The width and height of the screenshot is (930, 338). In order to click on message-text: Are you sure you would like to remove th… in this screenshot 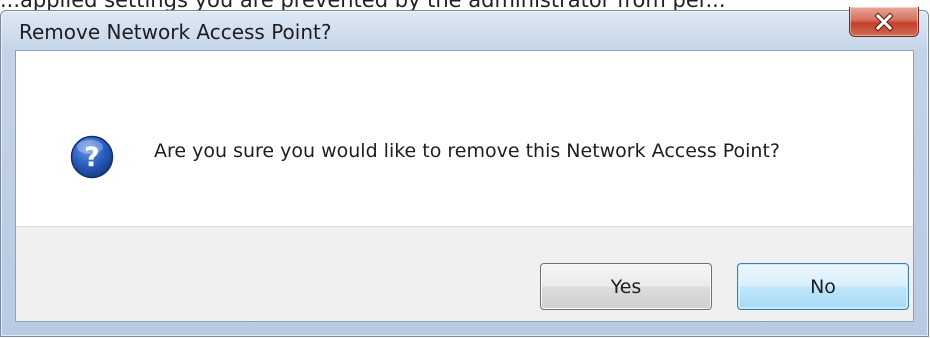, I will do `click(467, 151)`.